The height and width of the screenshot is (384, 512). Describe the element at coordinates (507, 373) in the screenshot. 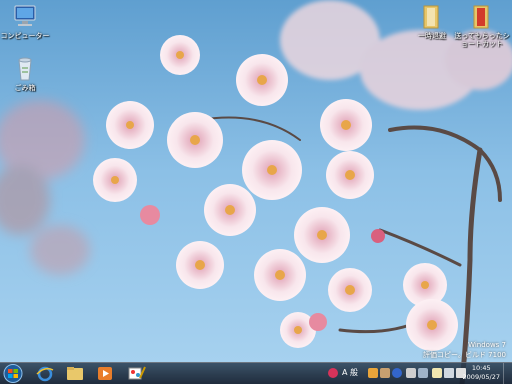

I see `show-desktop-button` at that location.